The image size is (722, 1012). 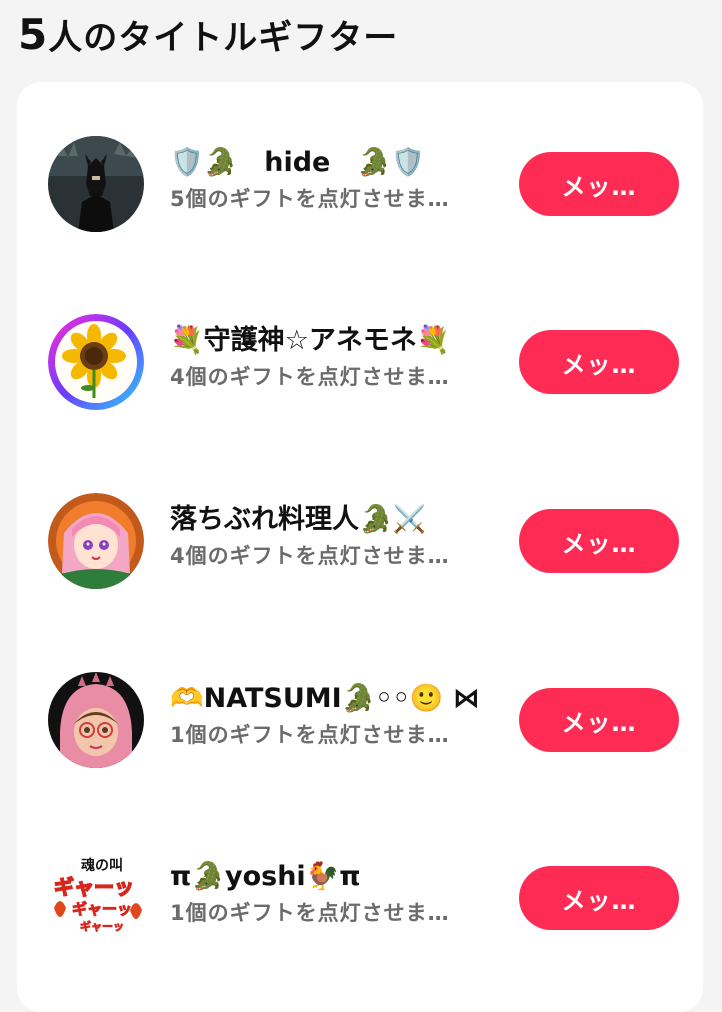 What do you see at coordinates (265, 876) in the screenshot?
I see `gifter-name: π🐊yoshi🐓π` at bounding box center [265, 876].